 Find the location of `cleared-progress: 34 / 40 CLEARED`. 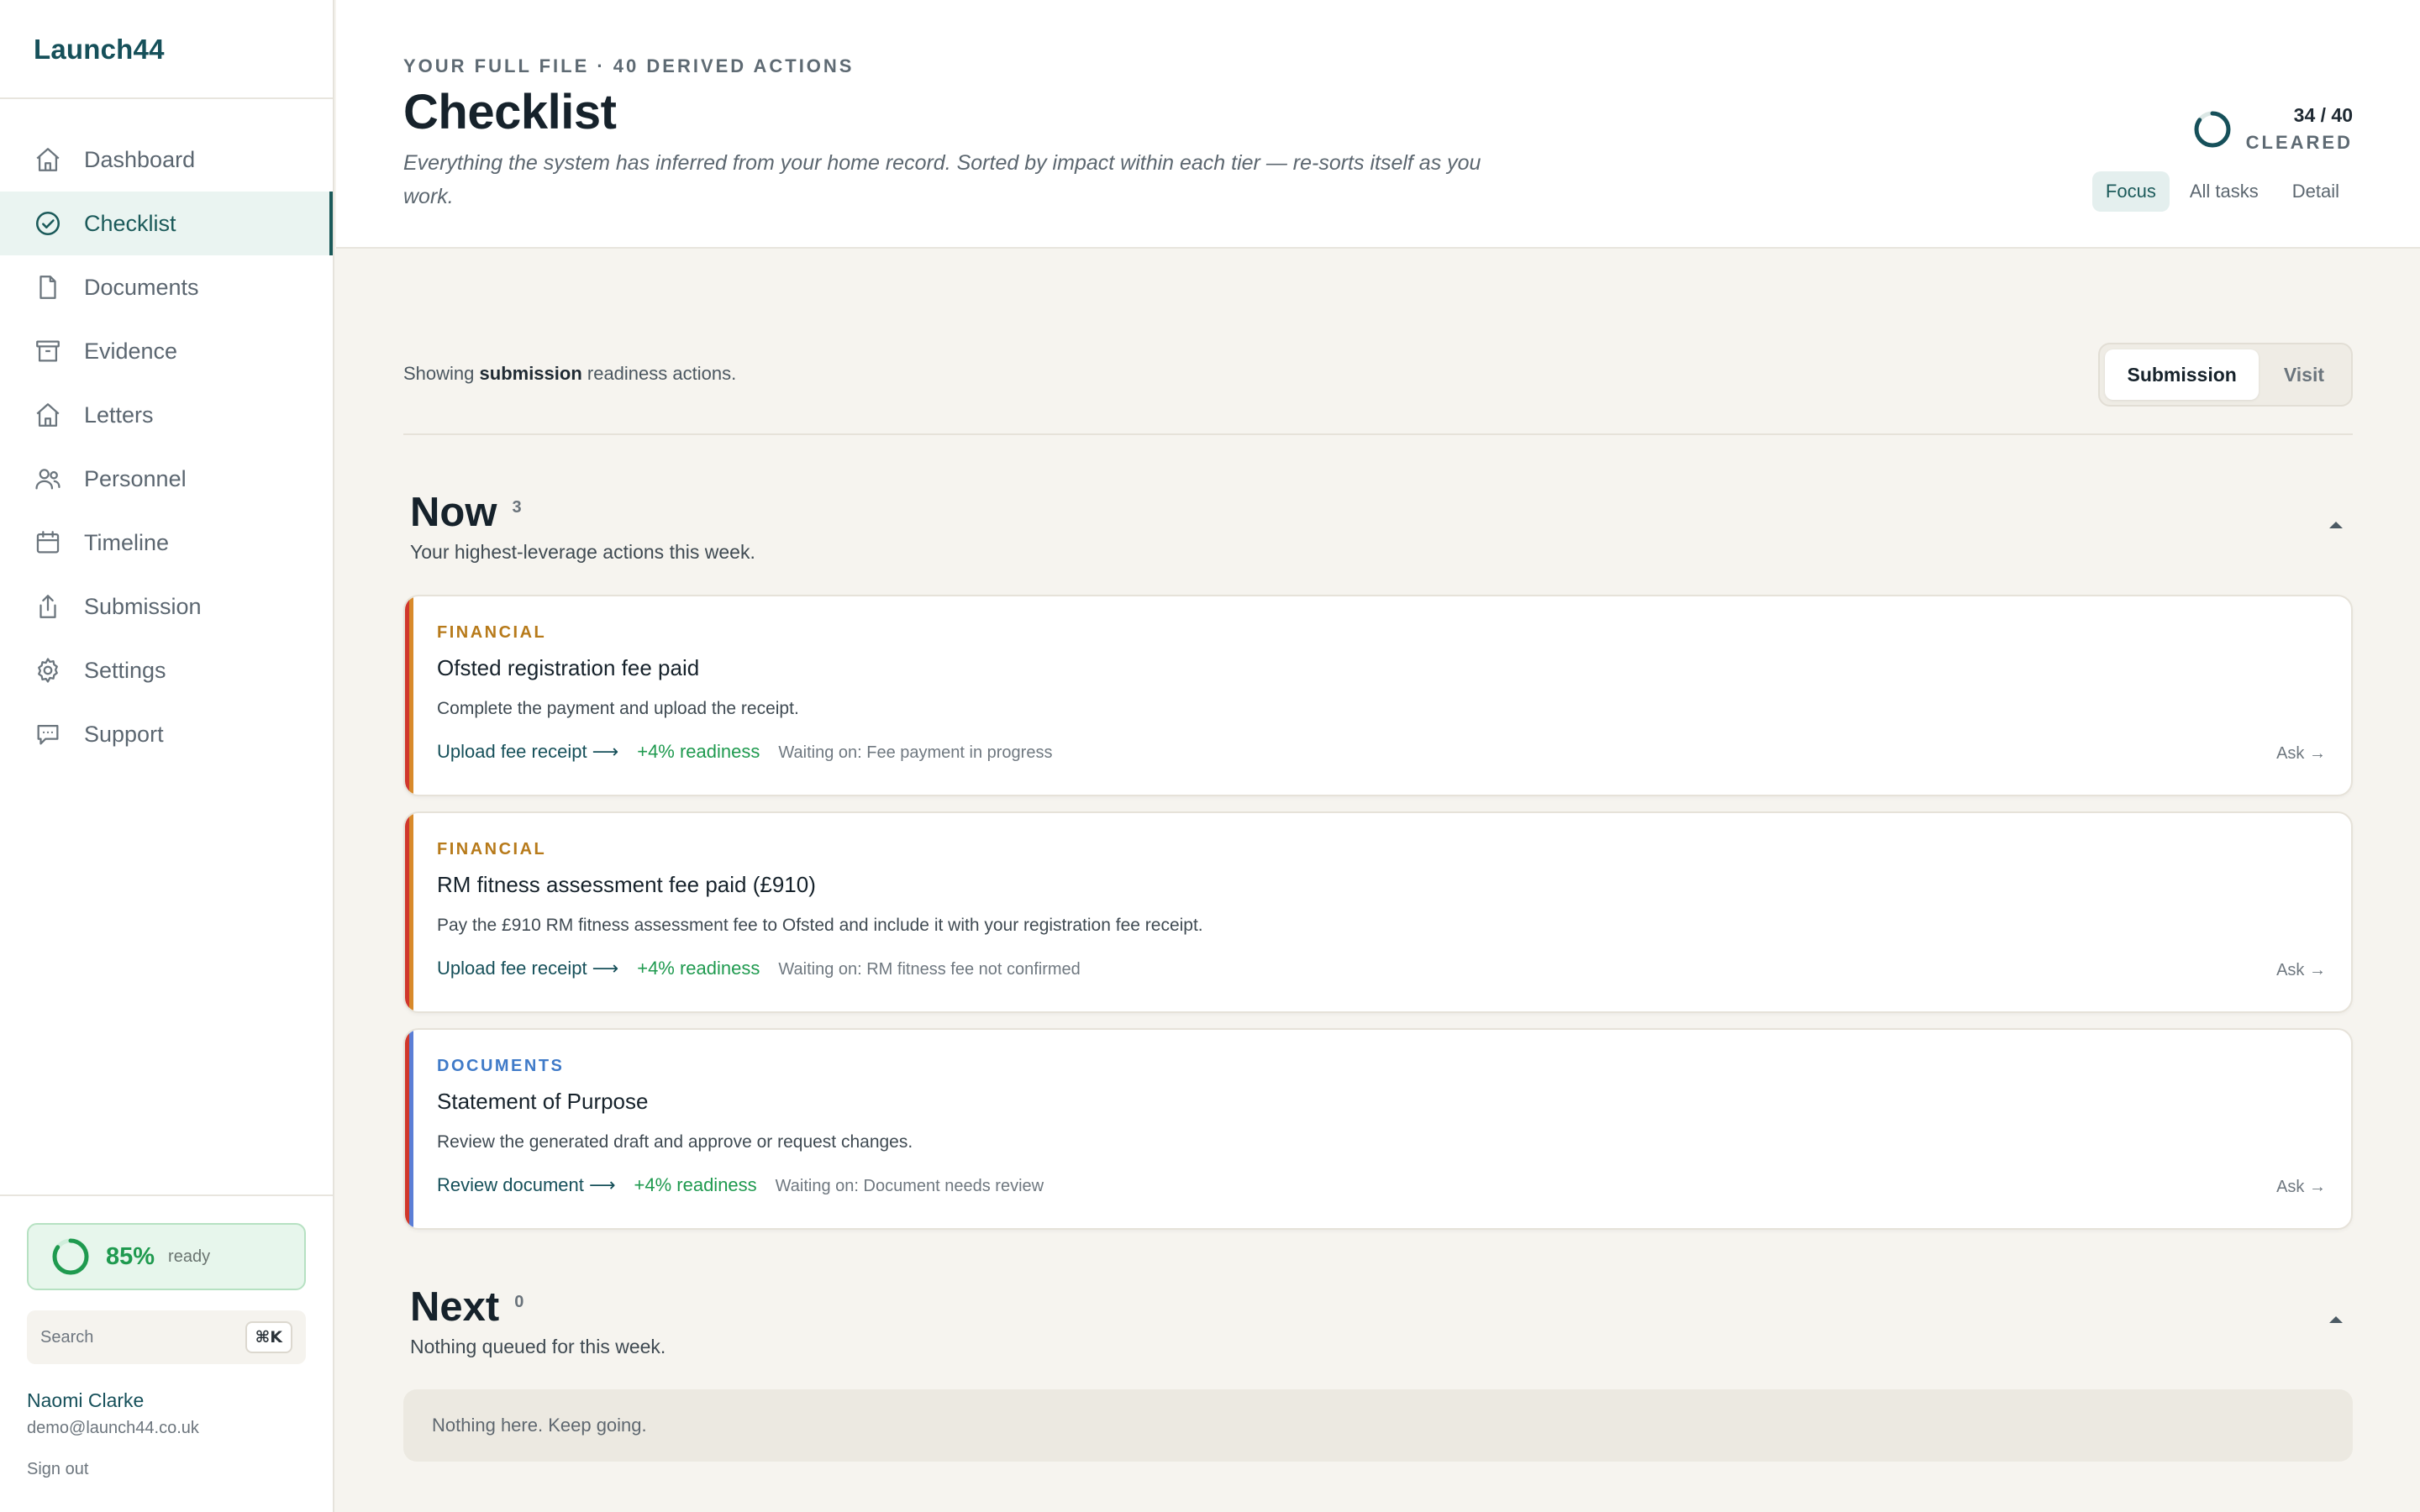

cleared-progress: 34 / 40 CLEARED is located at coordinates (2272, 129).